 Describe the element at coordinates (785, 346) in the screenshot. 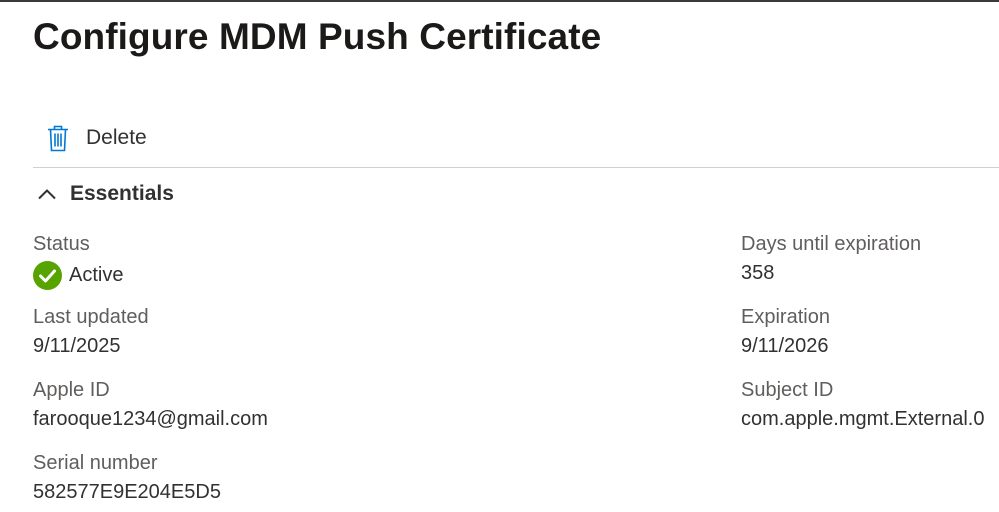

I see `expiration-value: 9/11/2026` at that location.